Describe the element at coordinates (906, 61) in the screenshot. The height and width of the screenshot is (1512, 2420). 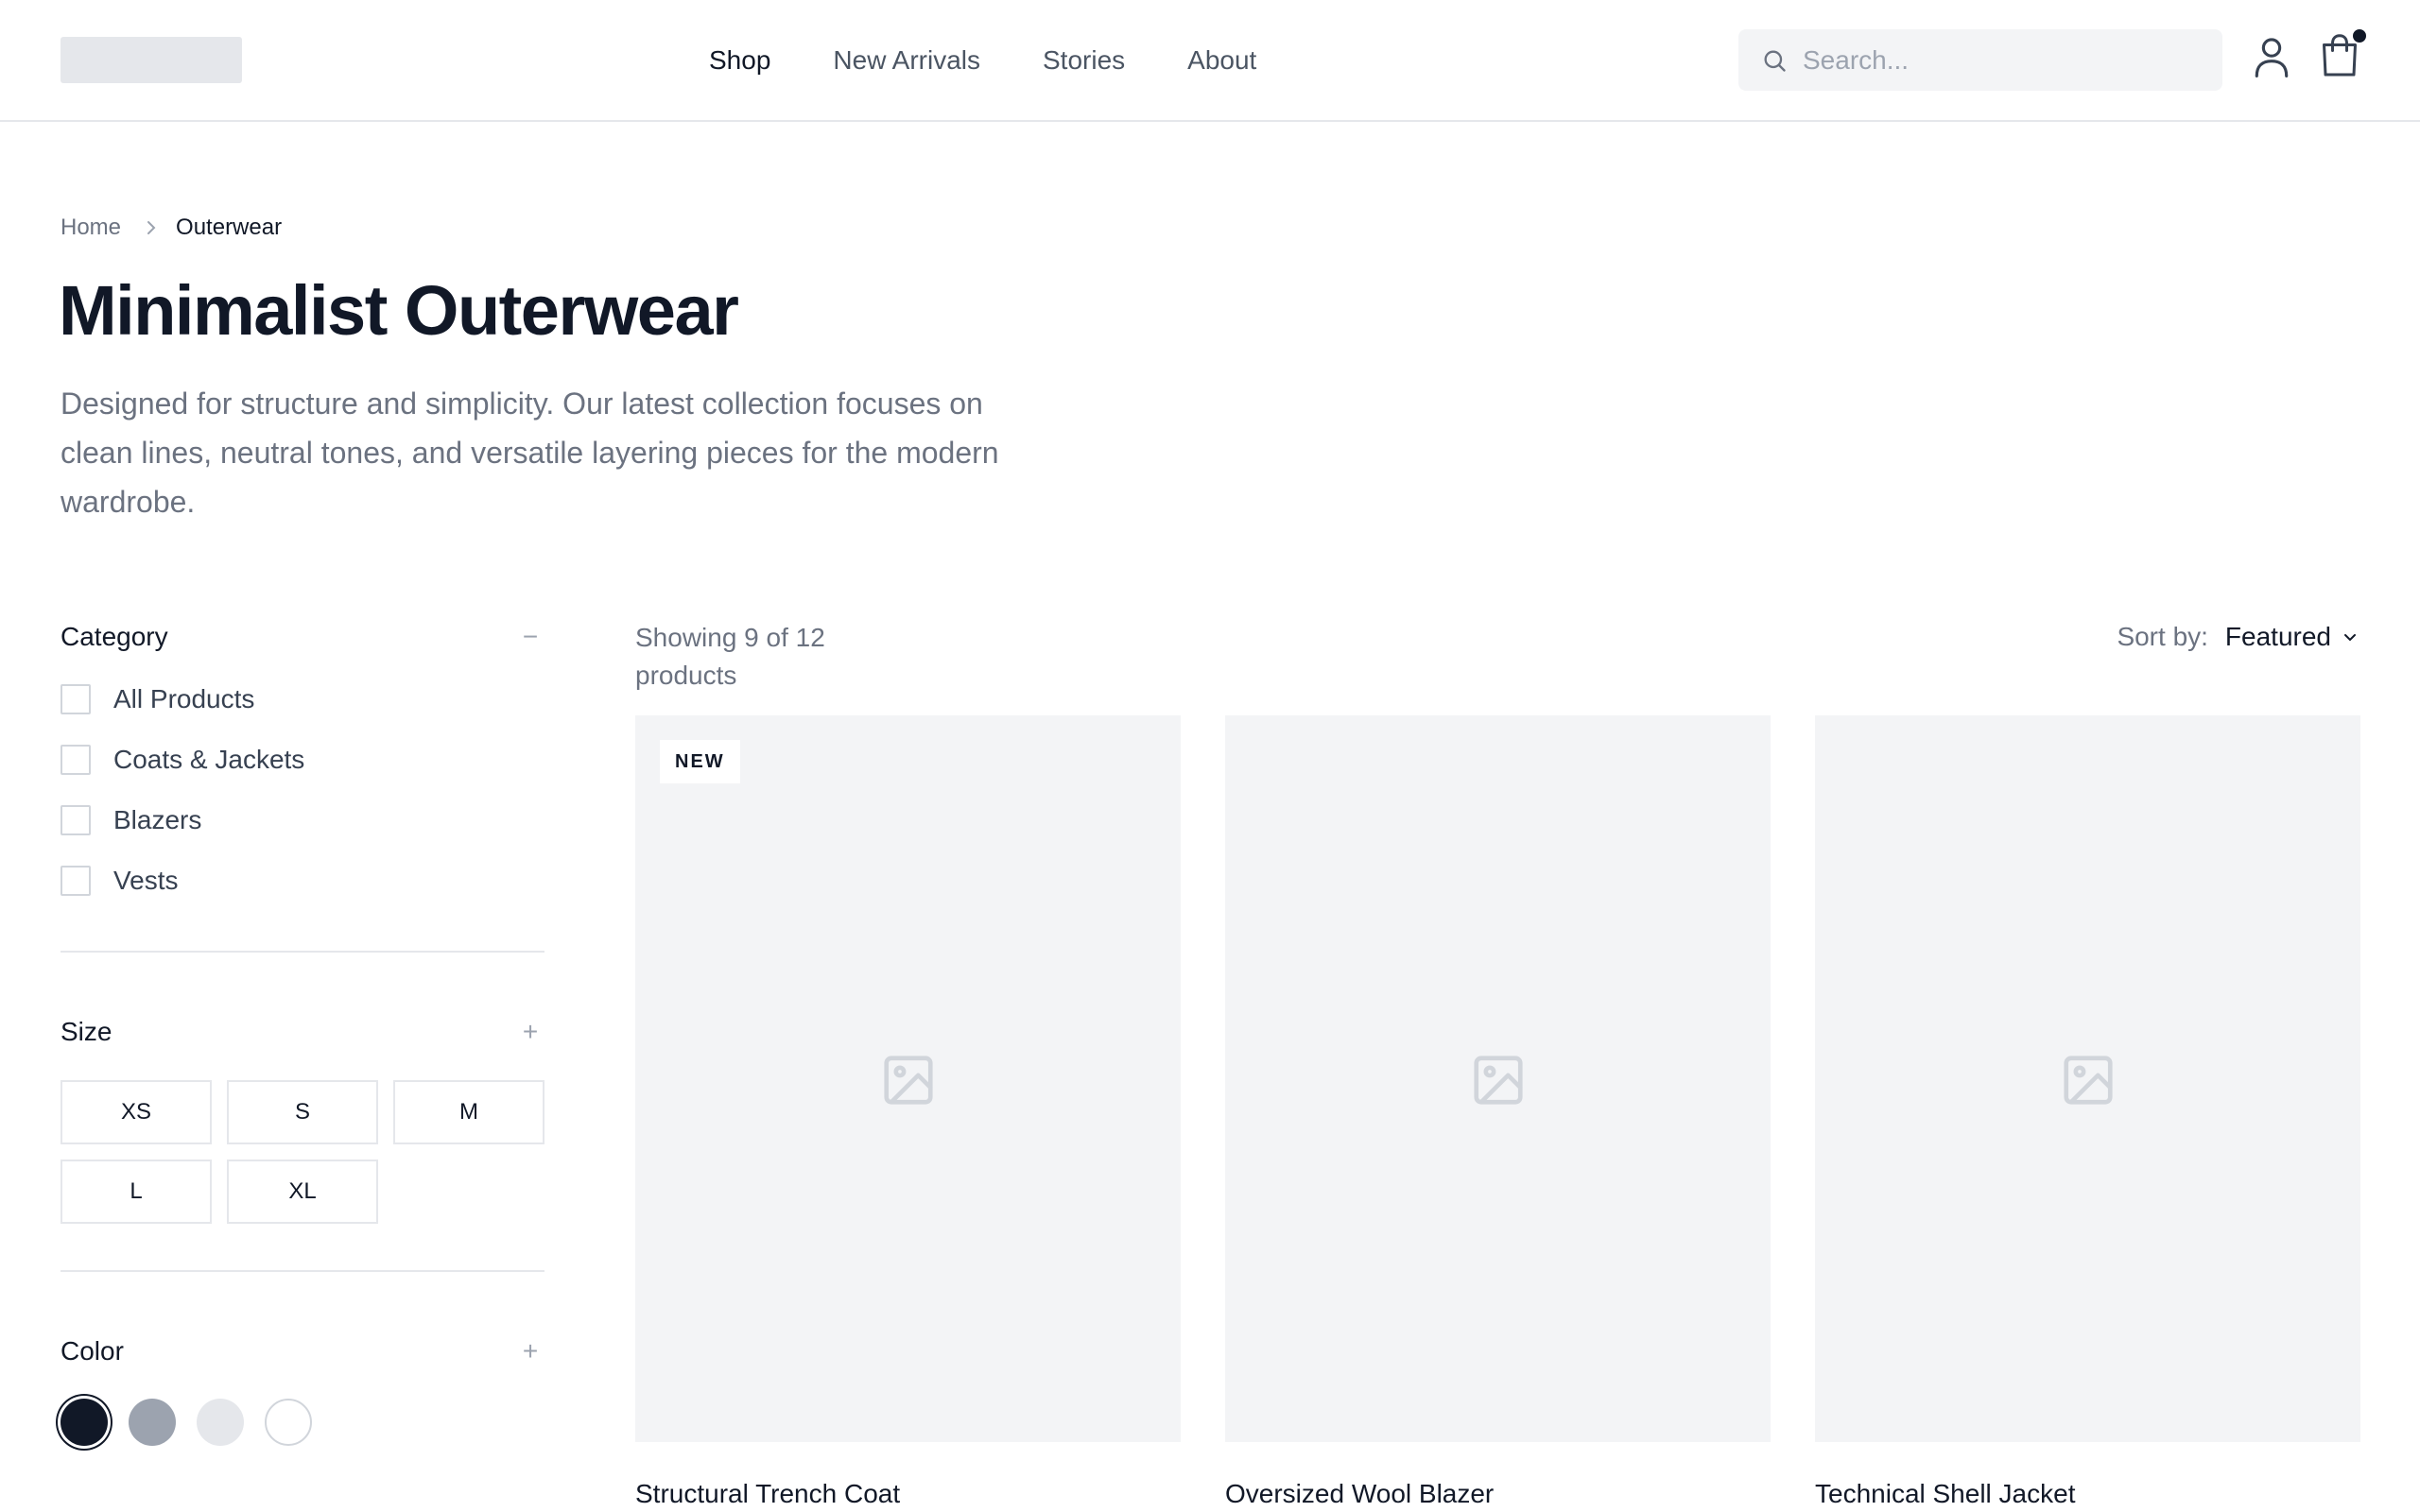
I see `nav-new-arrivals: New Arrivals` at that location.